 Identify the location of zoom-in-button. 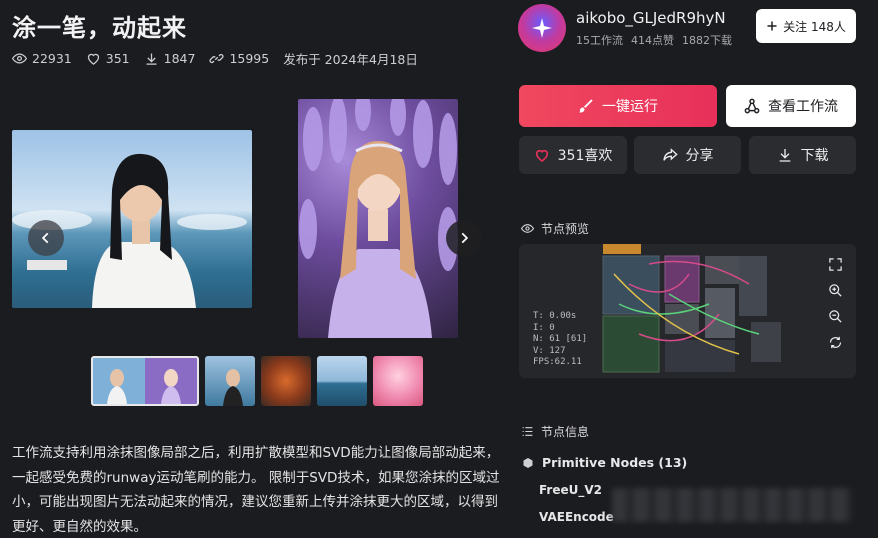
(835, 290).